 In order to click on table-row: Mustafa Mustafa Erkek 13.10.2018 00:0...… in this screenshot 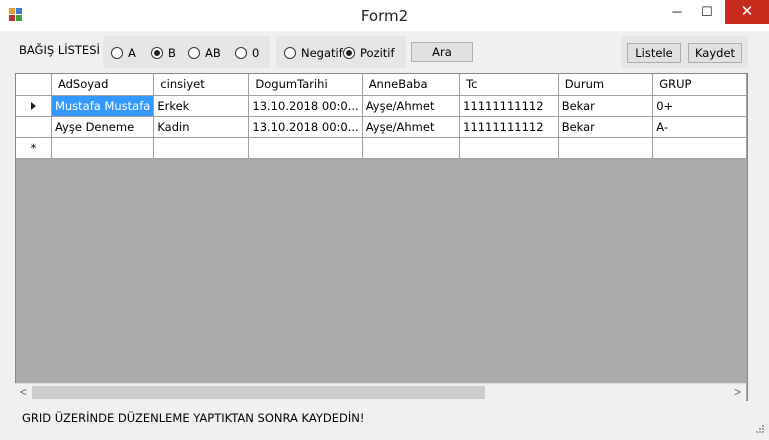, I will do `click(381, 106)`.